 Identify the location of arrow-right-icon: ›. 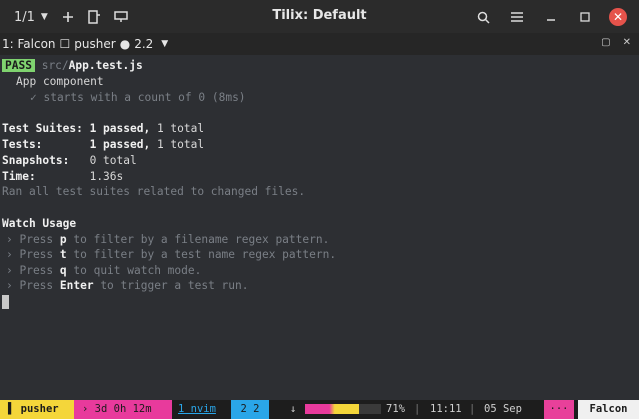
(85, 409).